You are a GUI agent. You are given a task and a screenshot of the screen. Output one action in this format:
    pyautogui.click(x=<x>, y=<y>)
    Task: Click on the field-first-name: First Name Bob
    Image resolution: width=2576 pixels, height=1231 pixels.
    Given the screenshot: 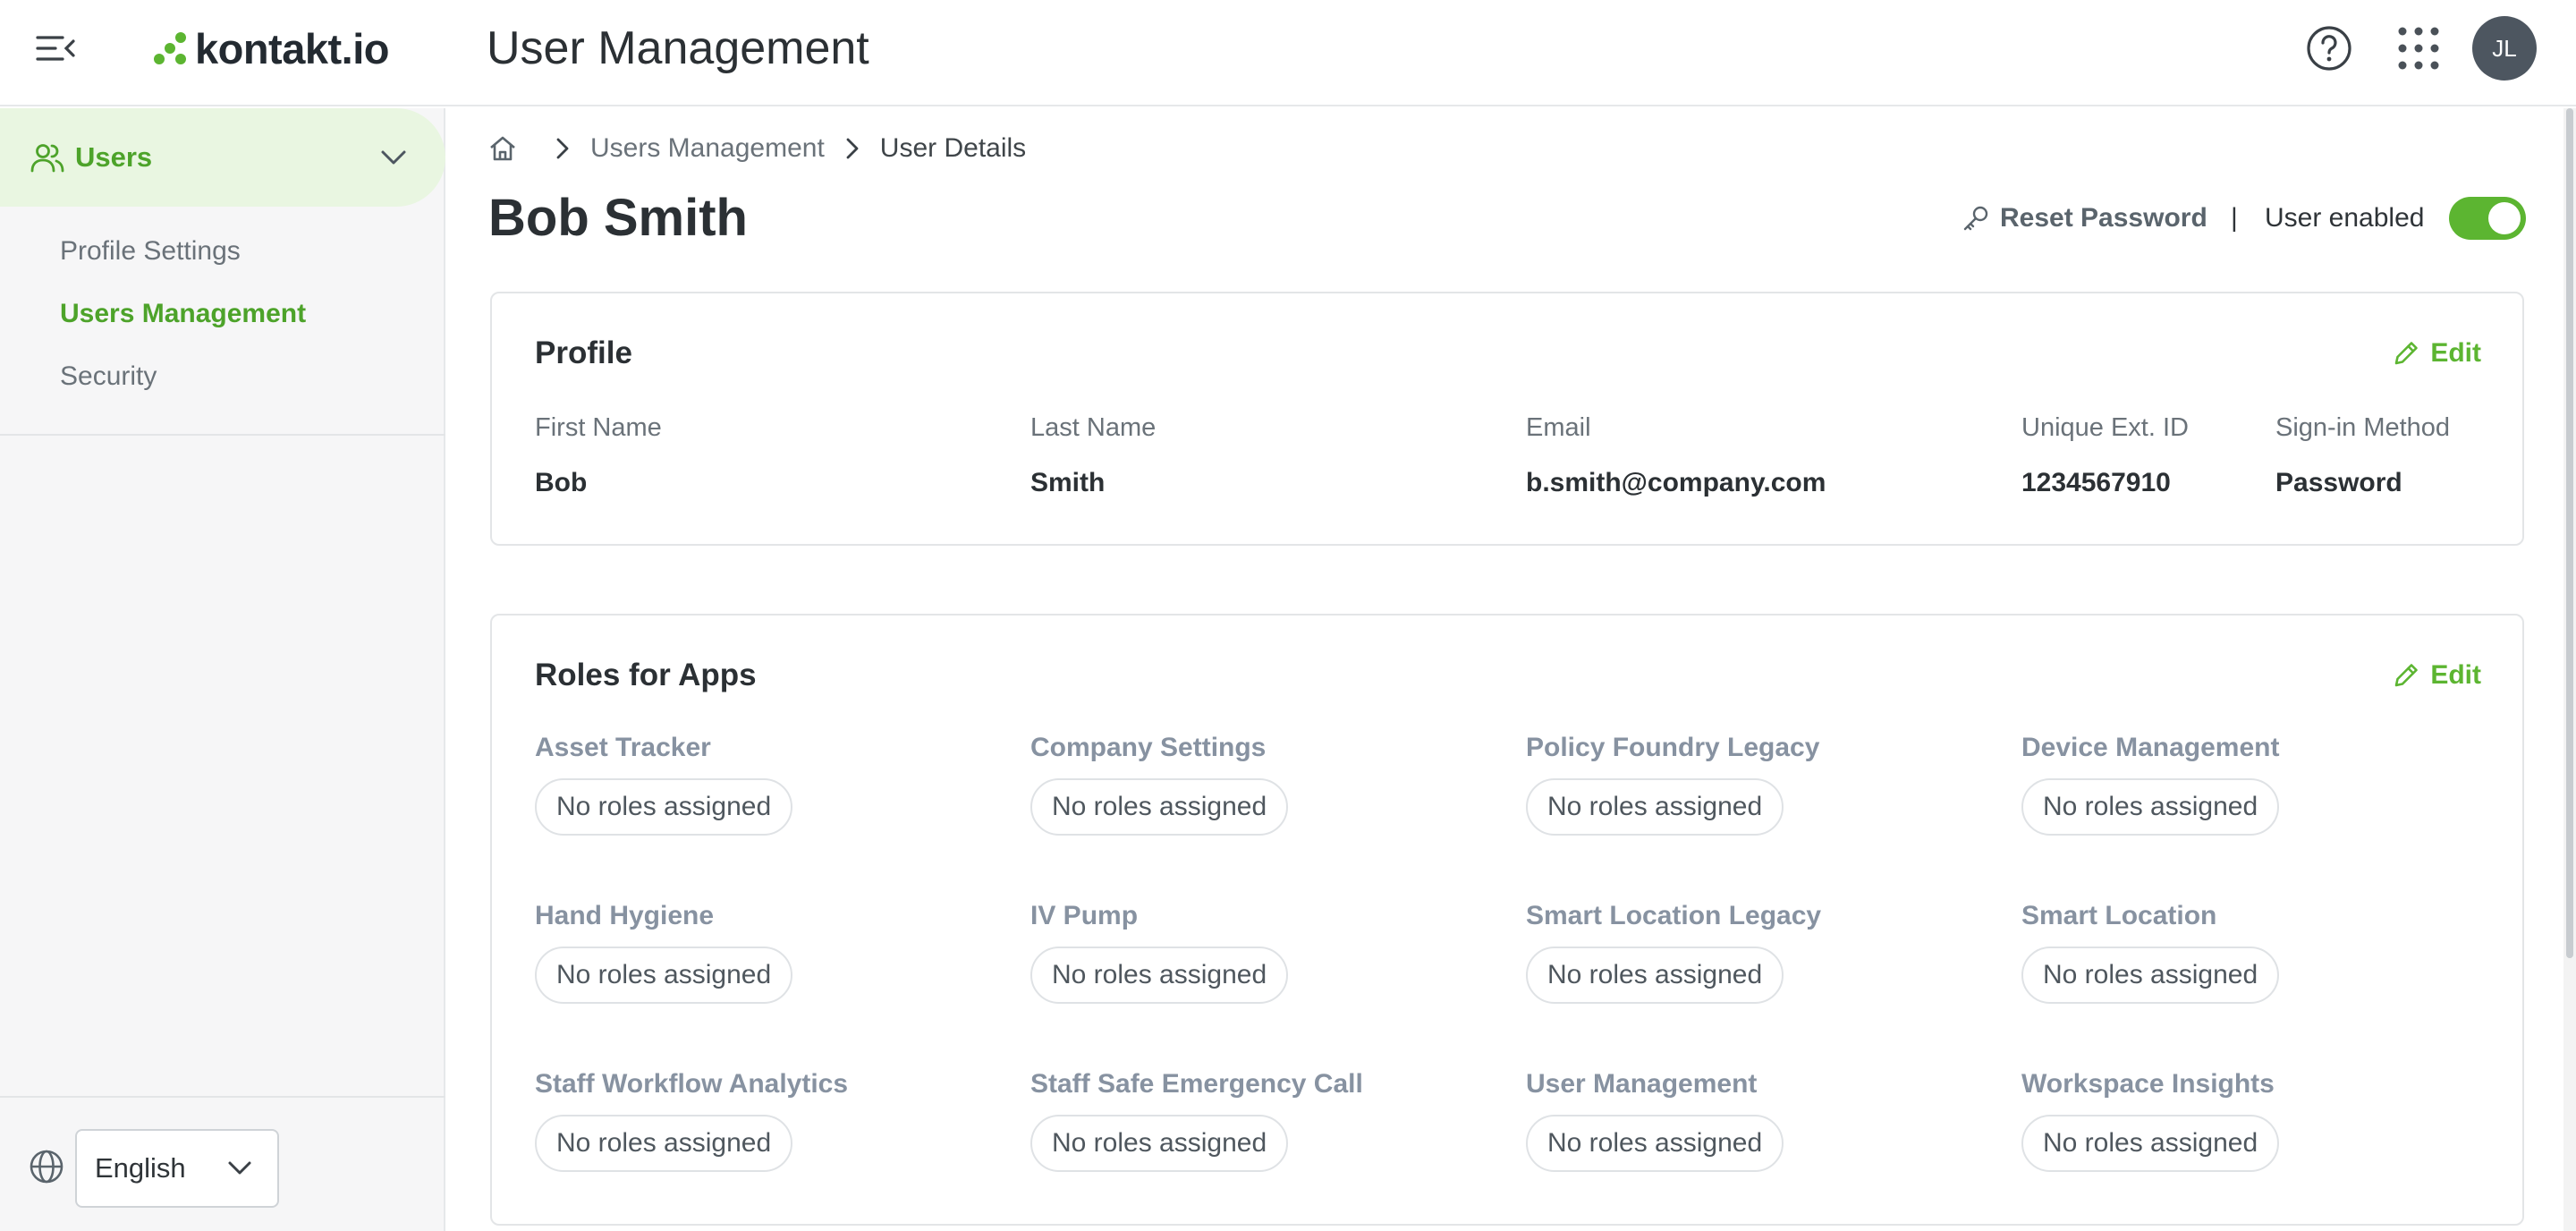 What is the action you would take?
    pyautogui.click(x=598, y=455)
    